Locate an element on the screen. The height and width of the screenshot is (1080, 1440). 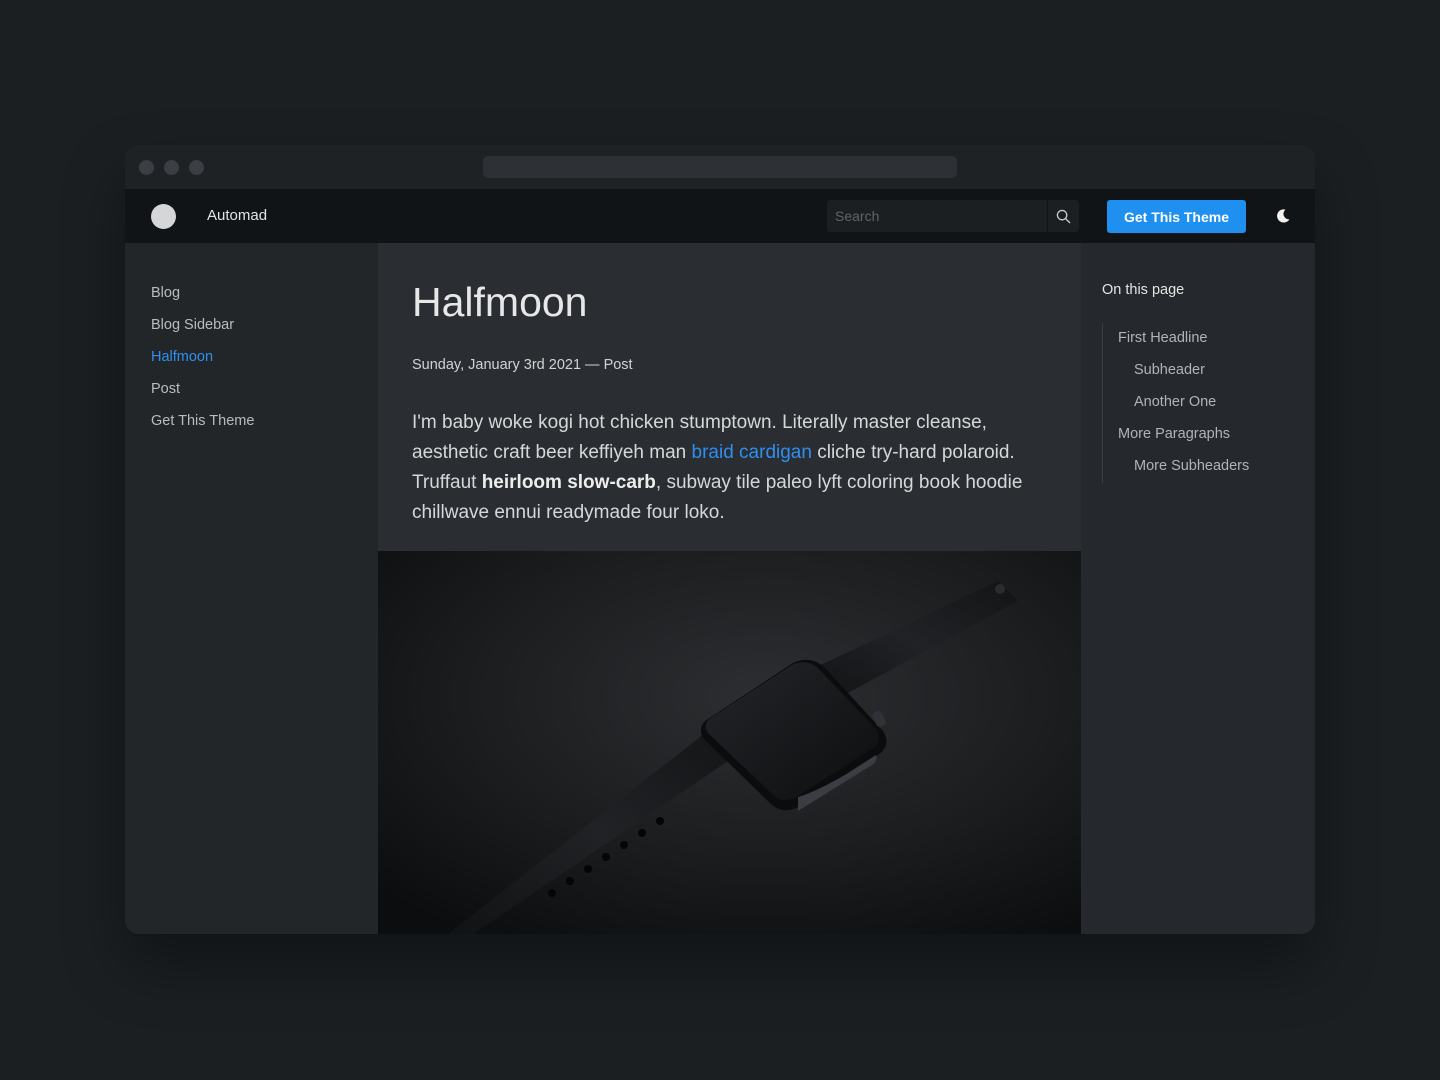
sidebar-item-blog: Blog is located at coordinates (165, 293).